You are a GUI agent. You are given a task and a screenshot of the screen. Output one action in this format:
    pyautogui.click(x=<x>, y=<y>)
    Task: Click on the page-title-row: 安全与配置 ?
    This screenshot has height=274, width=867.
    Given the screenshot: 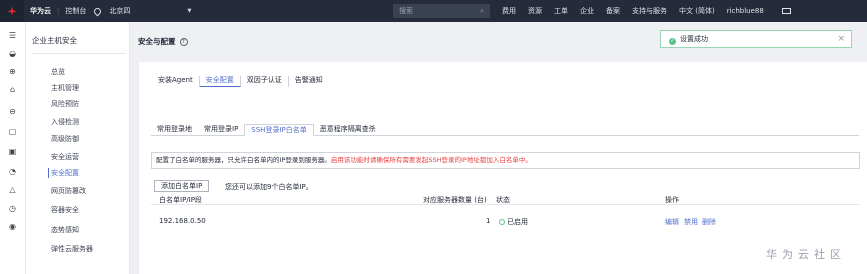 What is the action you would take?
    pyautogui.click(x=163, y=41)
    